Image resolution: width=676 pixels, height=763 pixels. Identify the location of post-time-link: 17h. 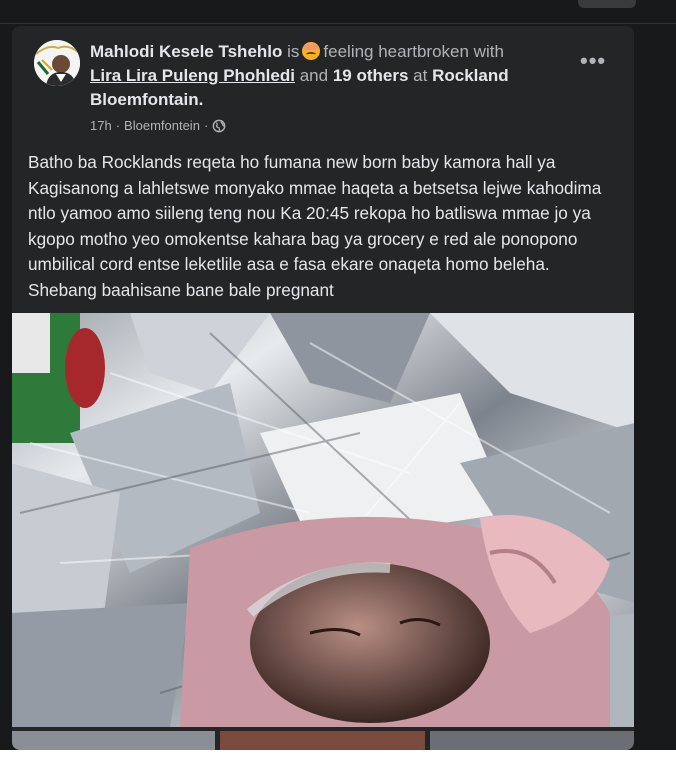
(101, 125).